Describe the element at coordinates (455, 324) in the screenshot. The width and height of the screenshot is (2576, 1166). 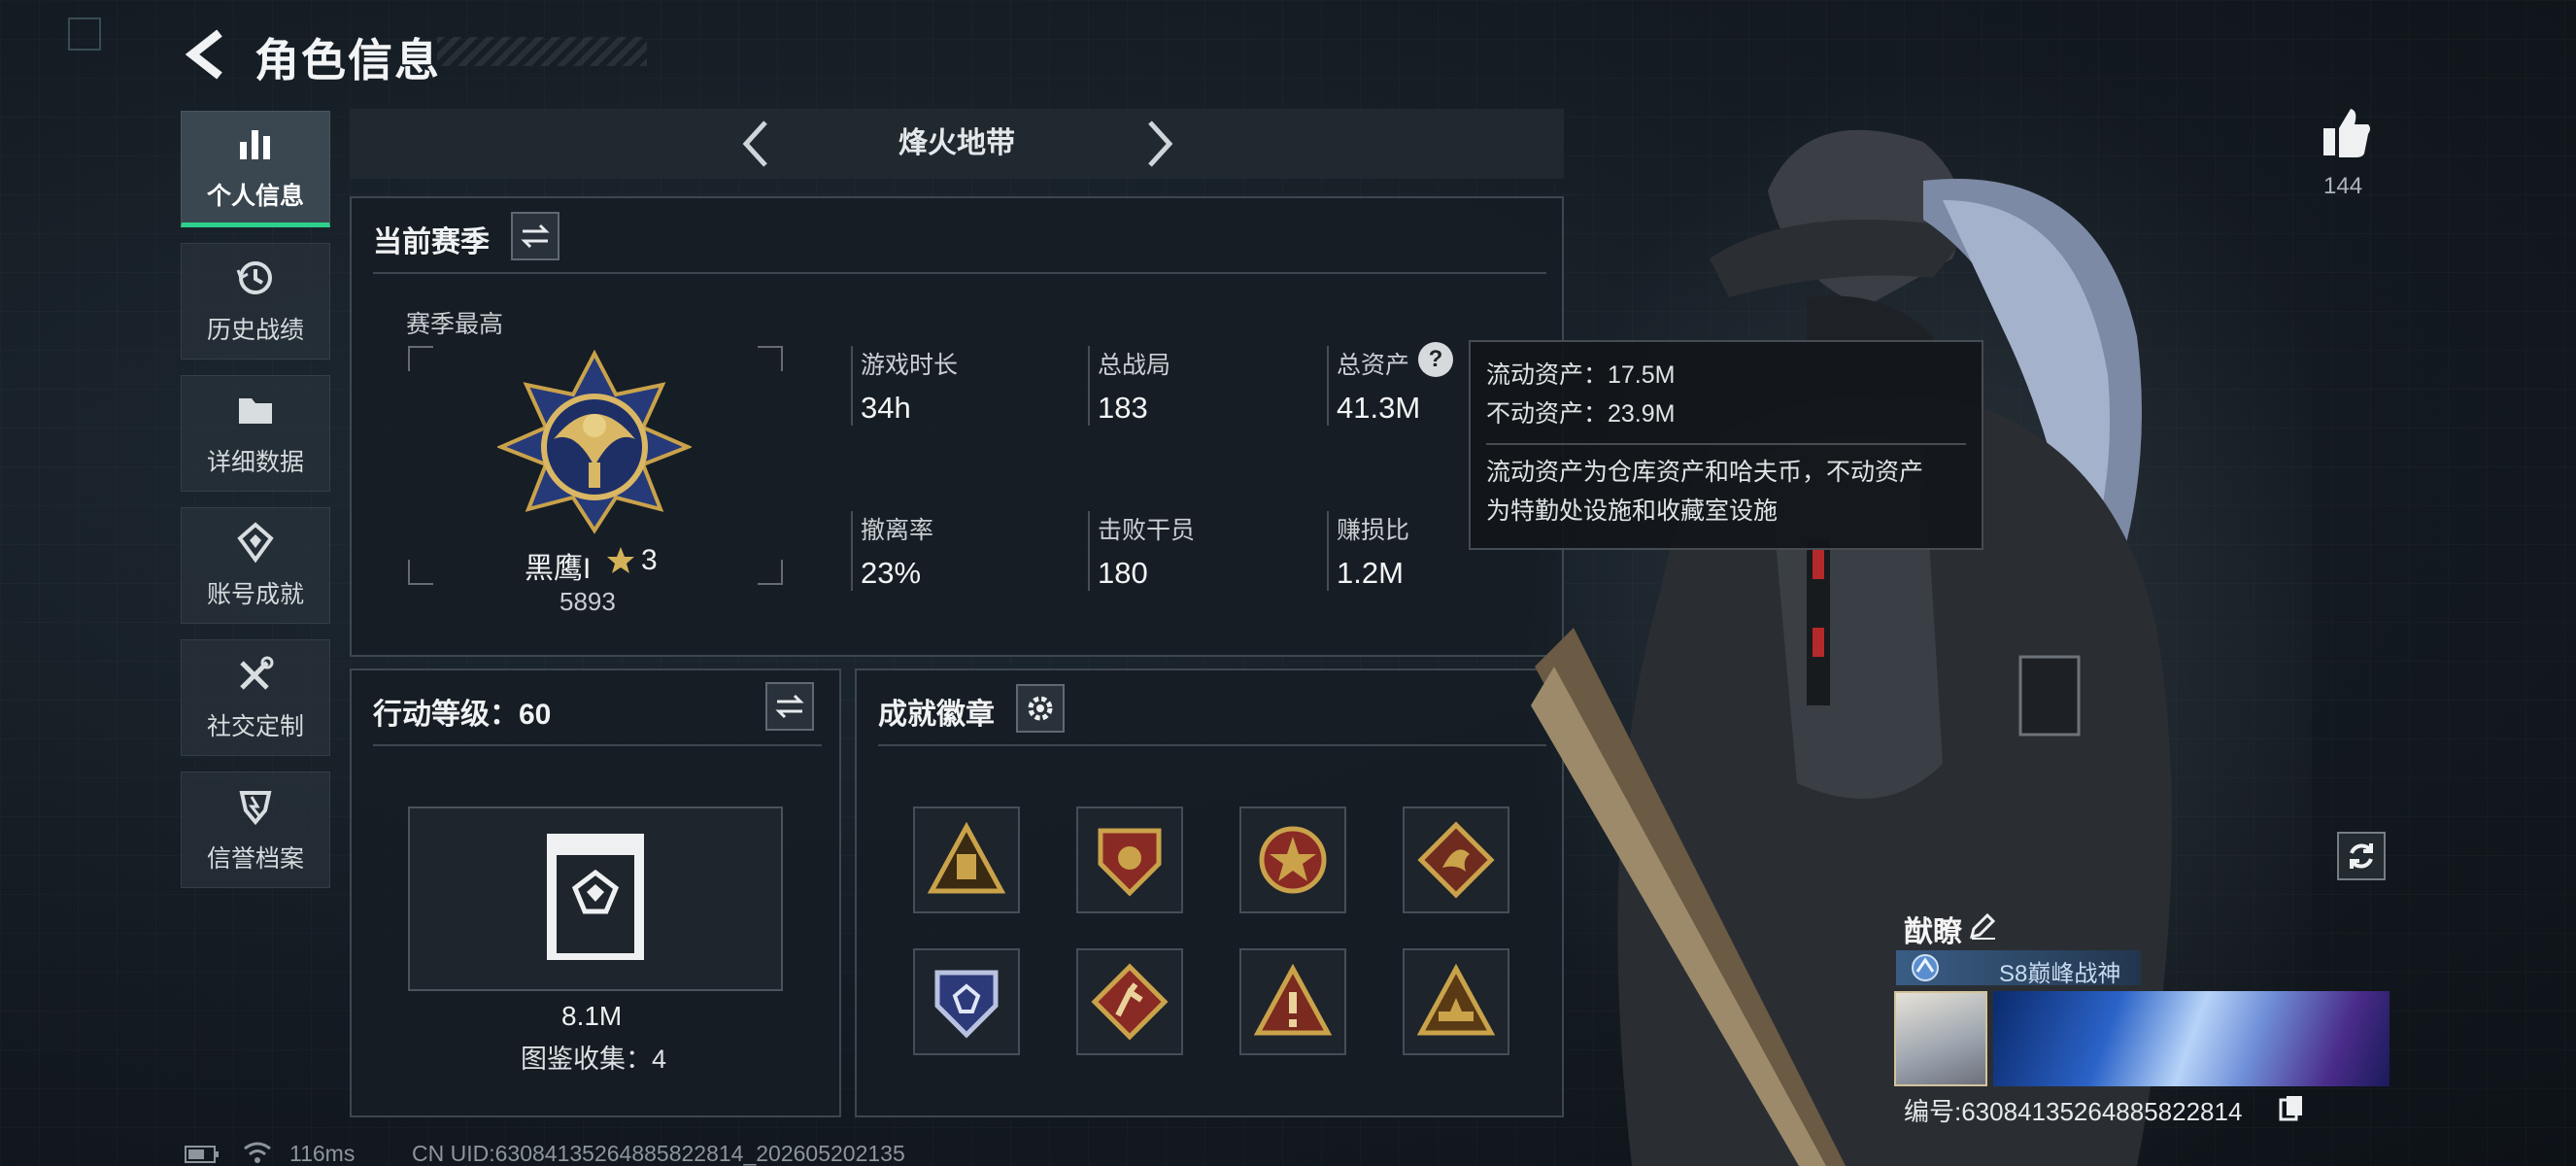
I see `season-best-label: 赛季最高` at that location.